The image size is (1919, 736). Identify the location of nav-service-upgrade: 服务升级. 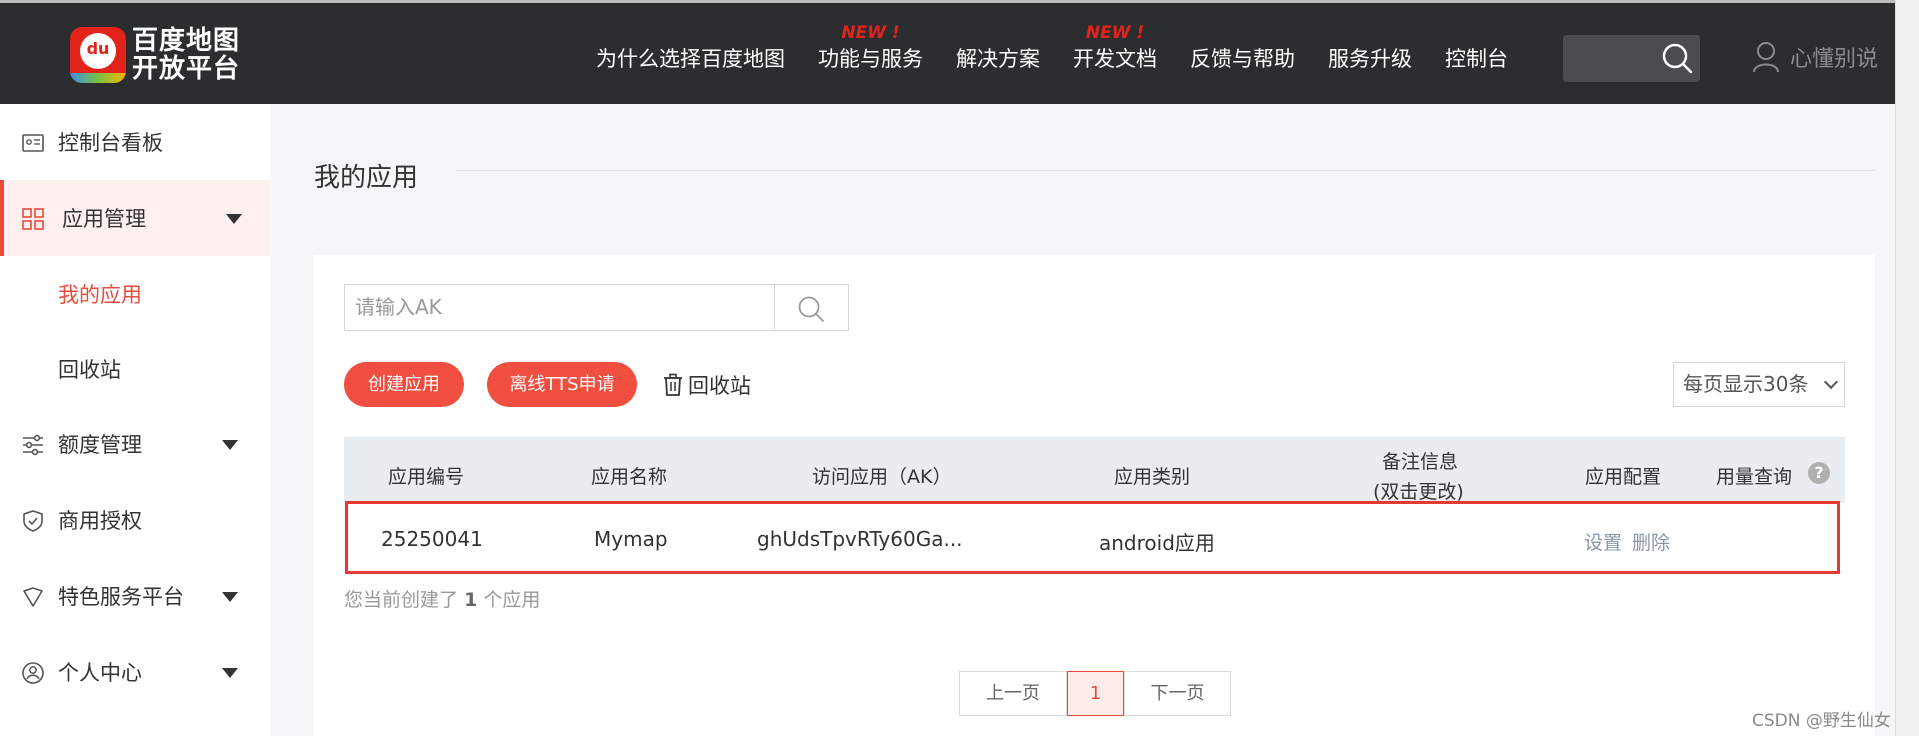
(1370, 58).